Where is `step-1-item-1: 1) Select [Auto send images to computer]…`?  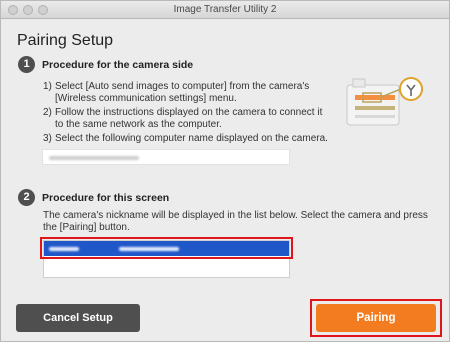
step-1-item-1: 1) Select [Auto send images to computer]… is located at coordinates (176, 92).